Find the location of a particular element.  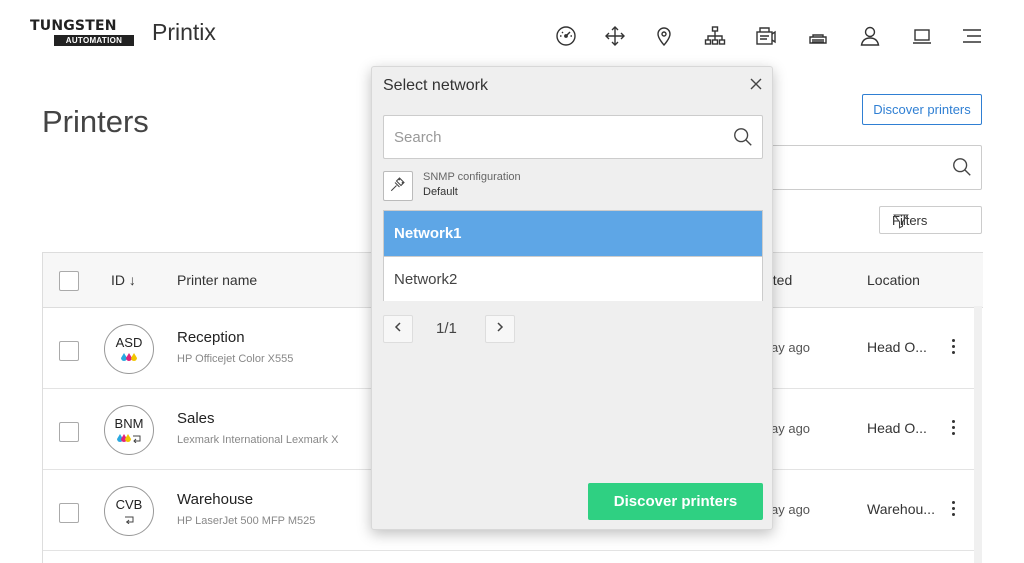

chevron-left-icon is located at coordinates (398, 329).